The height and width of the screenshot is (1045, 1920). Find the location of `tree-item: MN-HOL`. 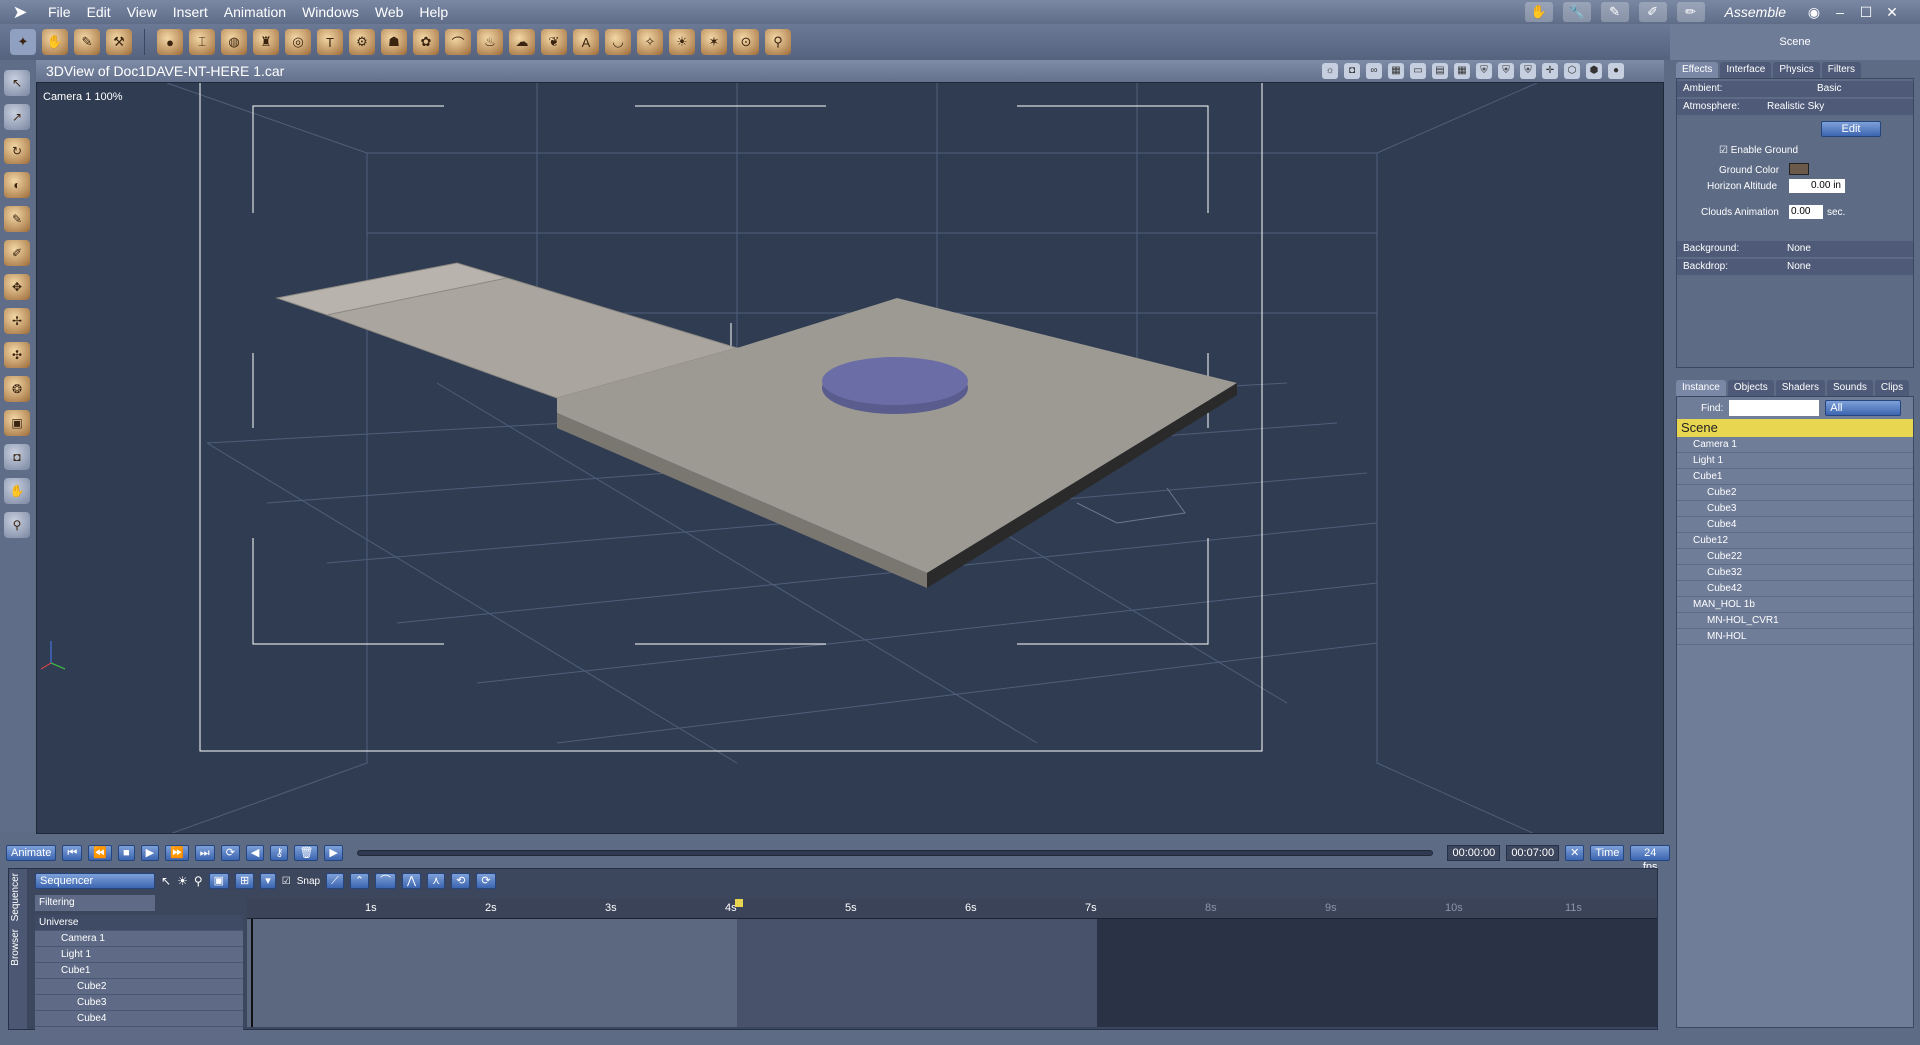

tree-item: MN-HOL is located at coordinates (1795, 637).